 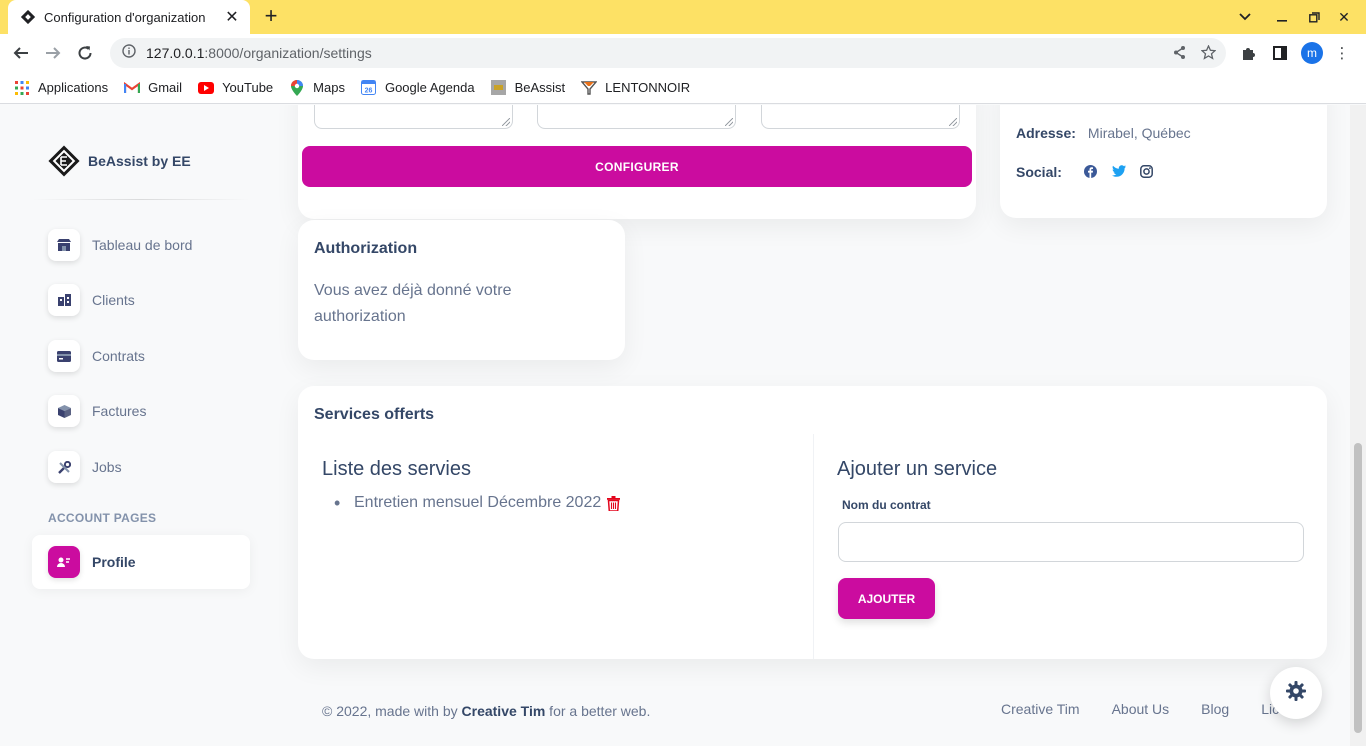 What do you see at coordinates (175, 53) in the screenshot?
I see `url-host: 127.0.0.1` at bounding box center [175, 53].